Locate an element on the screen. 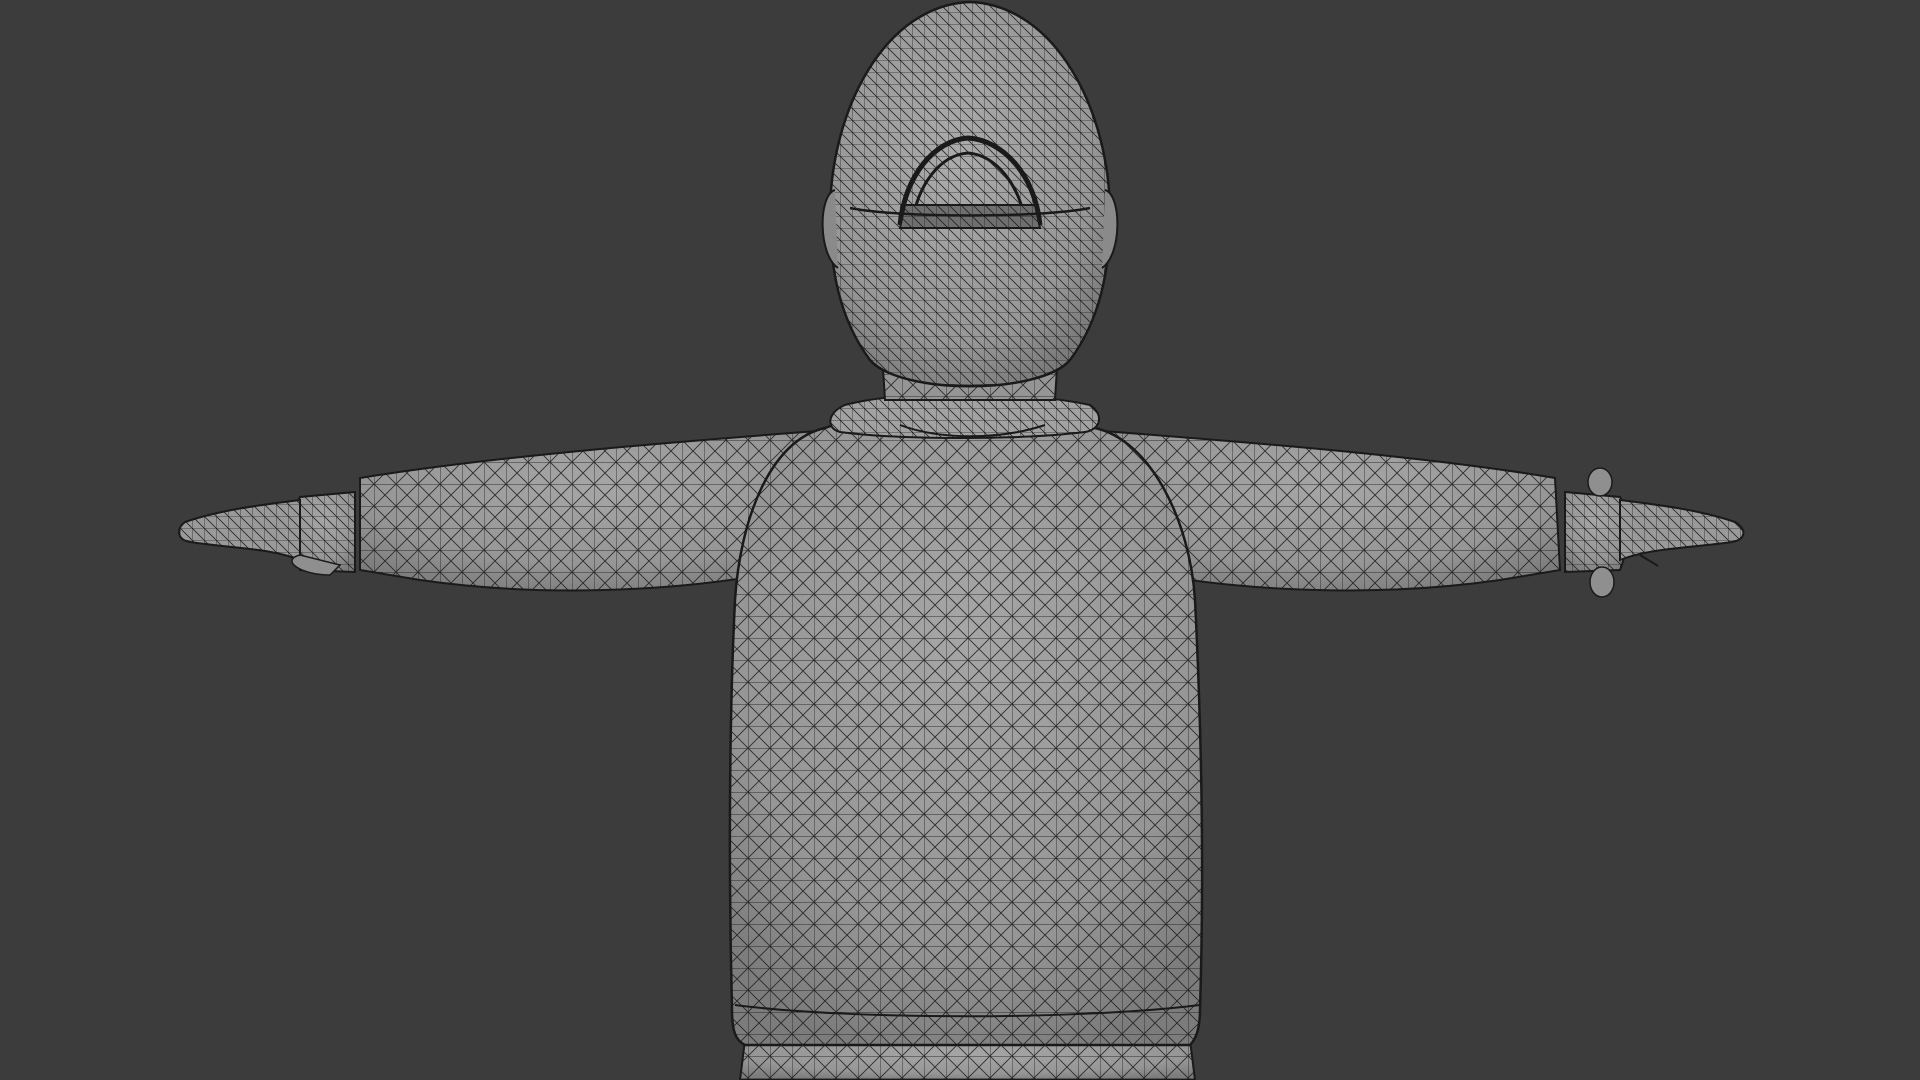 Image resolution: width=1920 pixels, height=1080 pixels. mesh-torso is located at coordinates (966, 730).